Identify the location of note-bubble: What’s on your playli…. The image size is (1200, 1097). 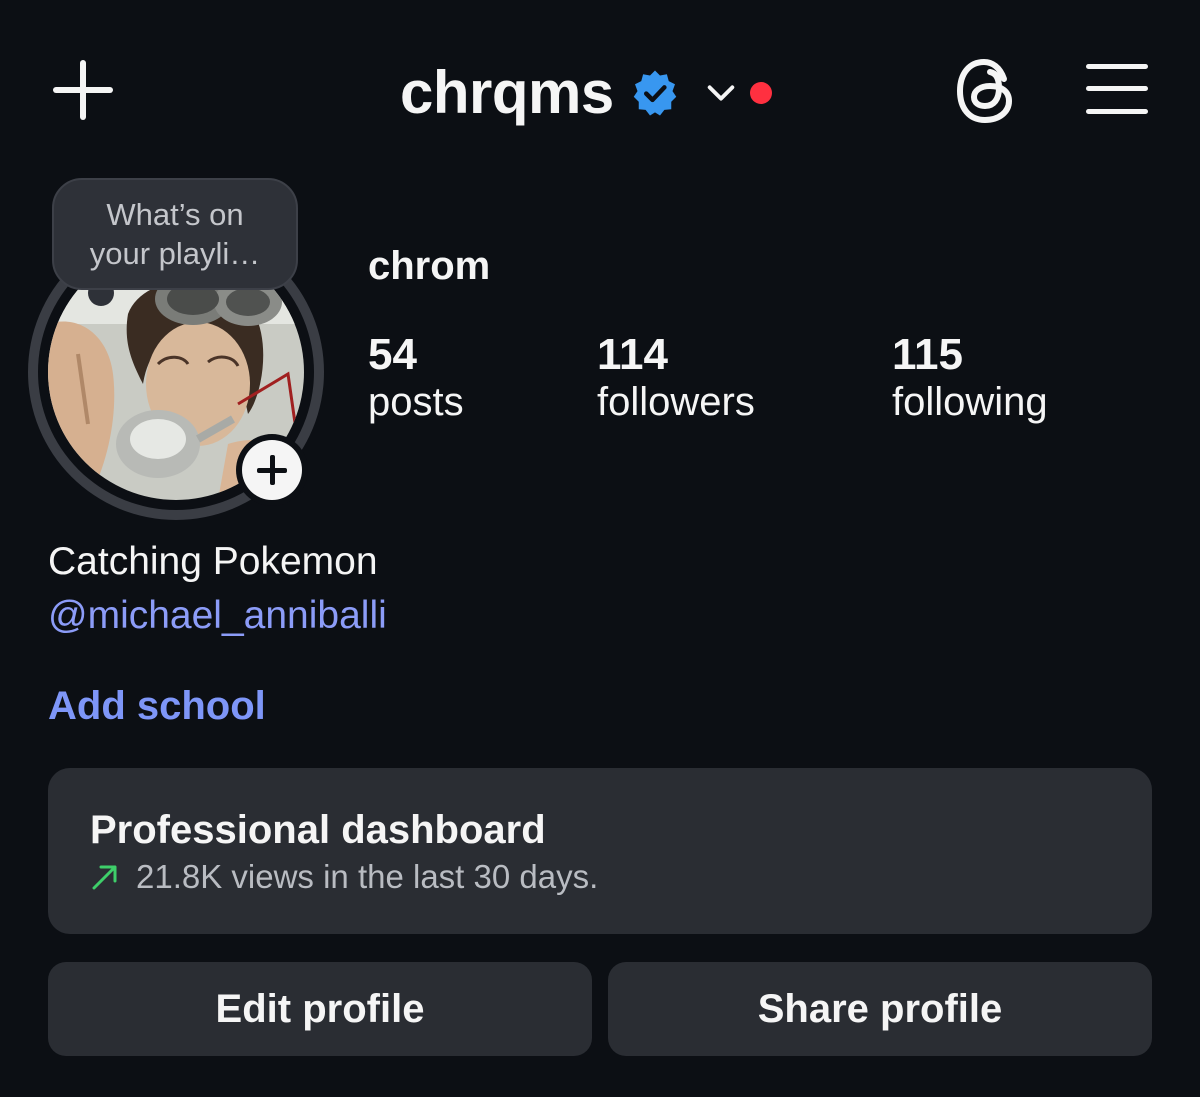
(175, 234).